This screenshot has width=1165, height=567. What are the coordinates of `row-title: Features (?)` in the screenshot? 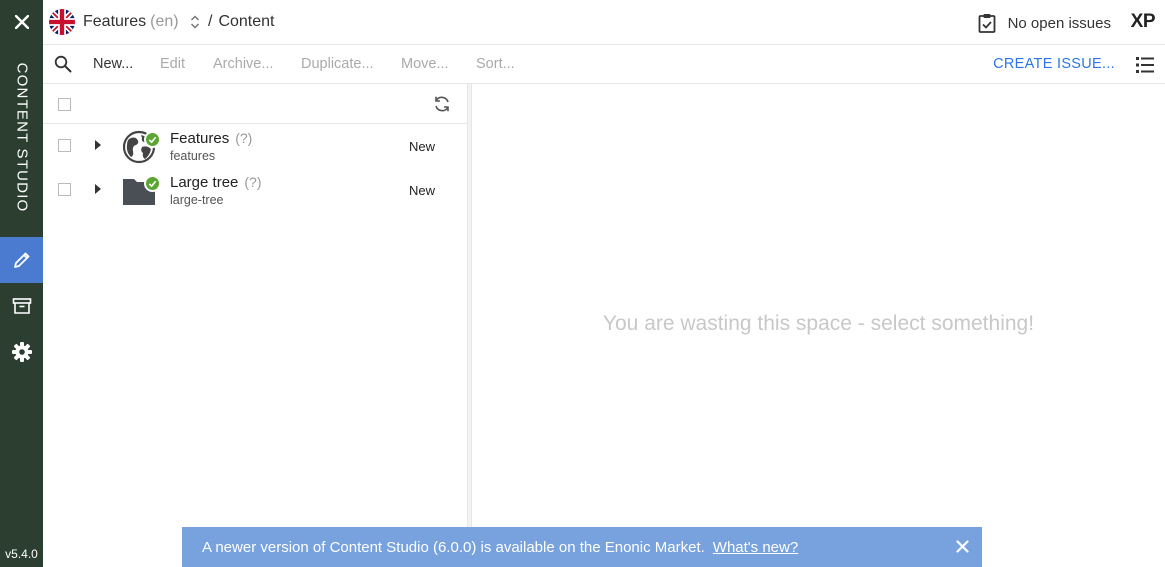 It's located at (211, 138).